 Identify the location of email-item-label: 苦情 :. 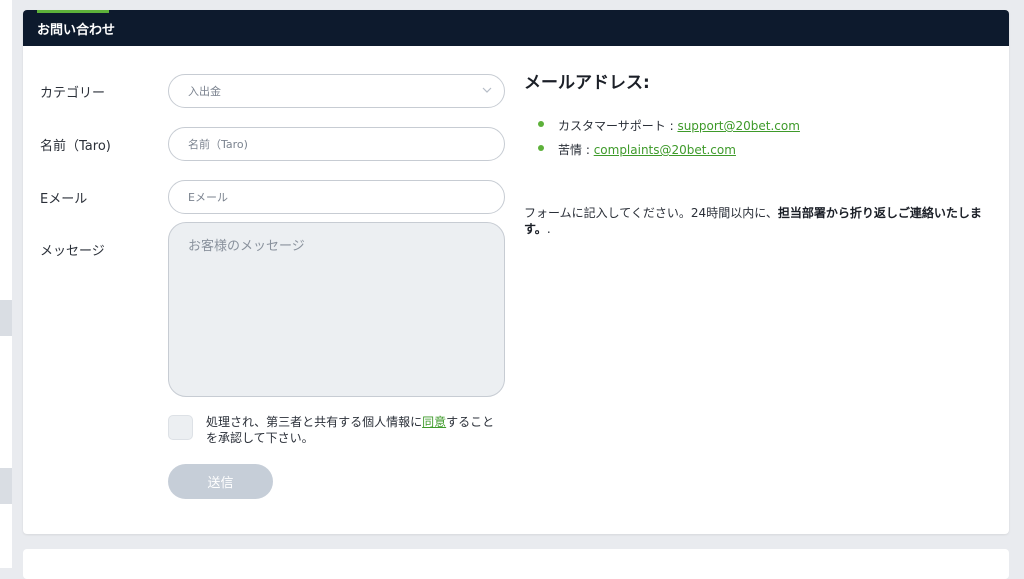
(576, 150).